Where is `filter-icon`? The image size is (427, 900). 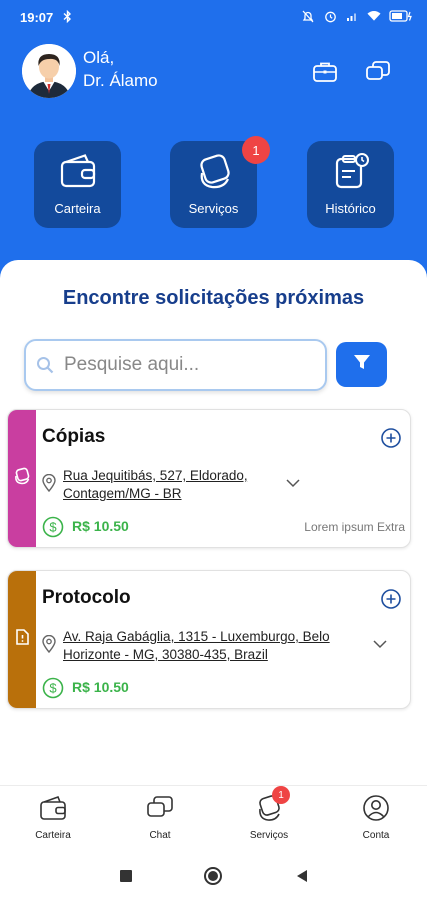
filter-icon is located at coordinates (362, 364).